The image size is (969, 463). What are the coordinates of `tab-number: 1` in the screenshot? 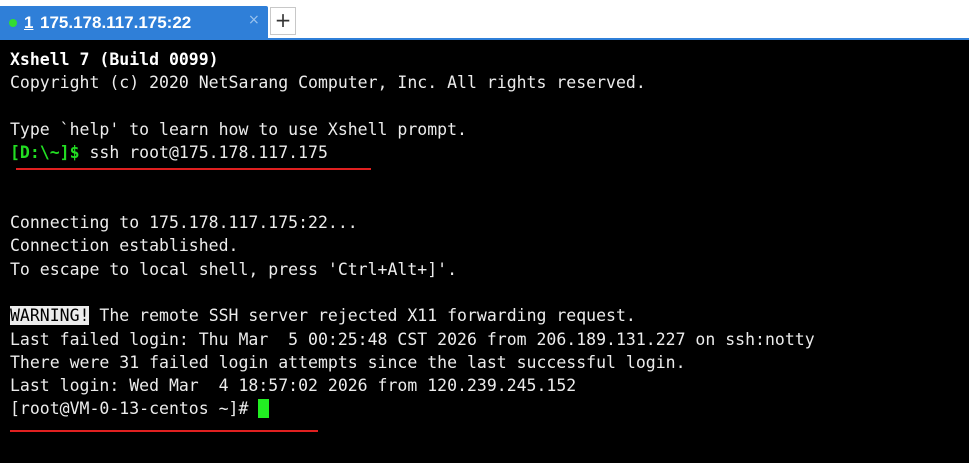 It's located at (29, 22).